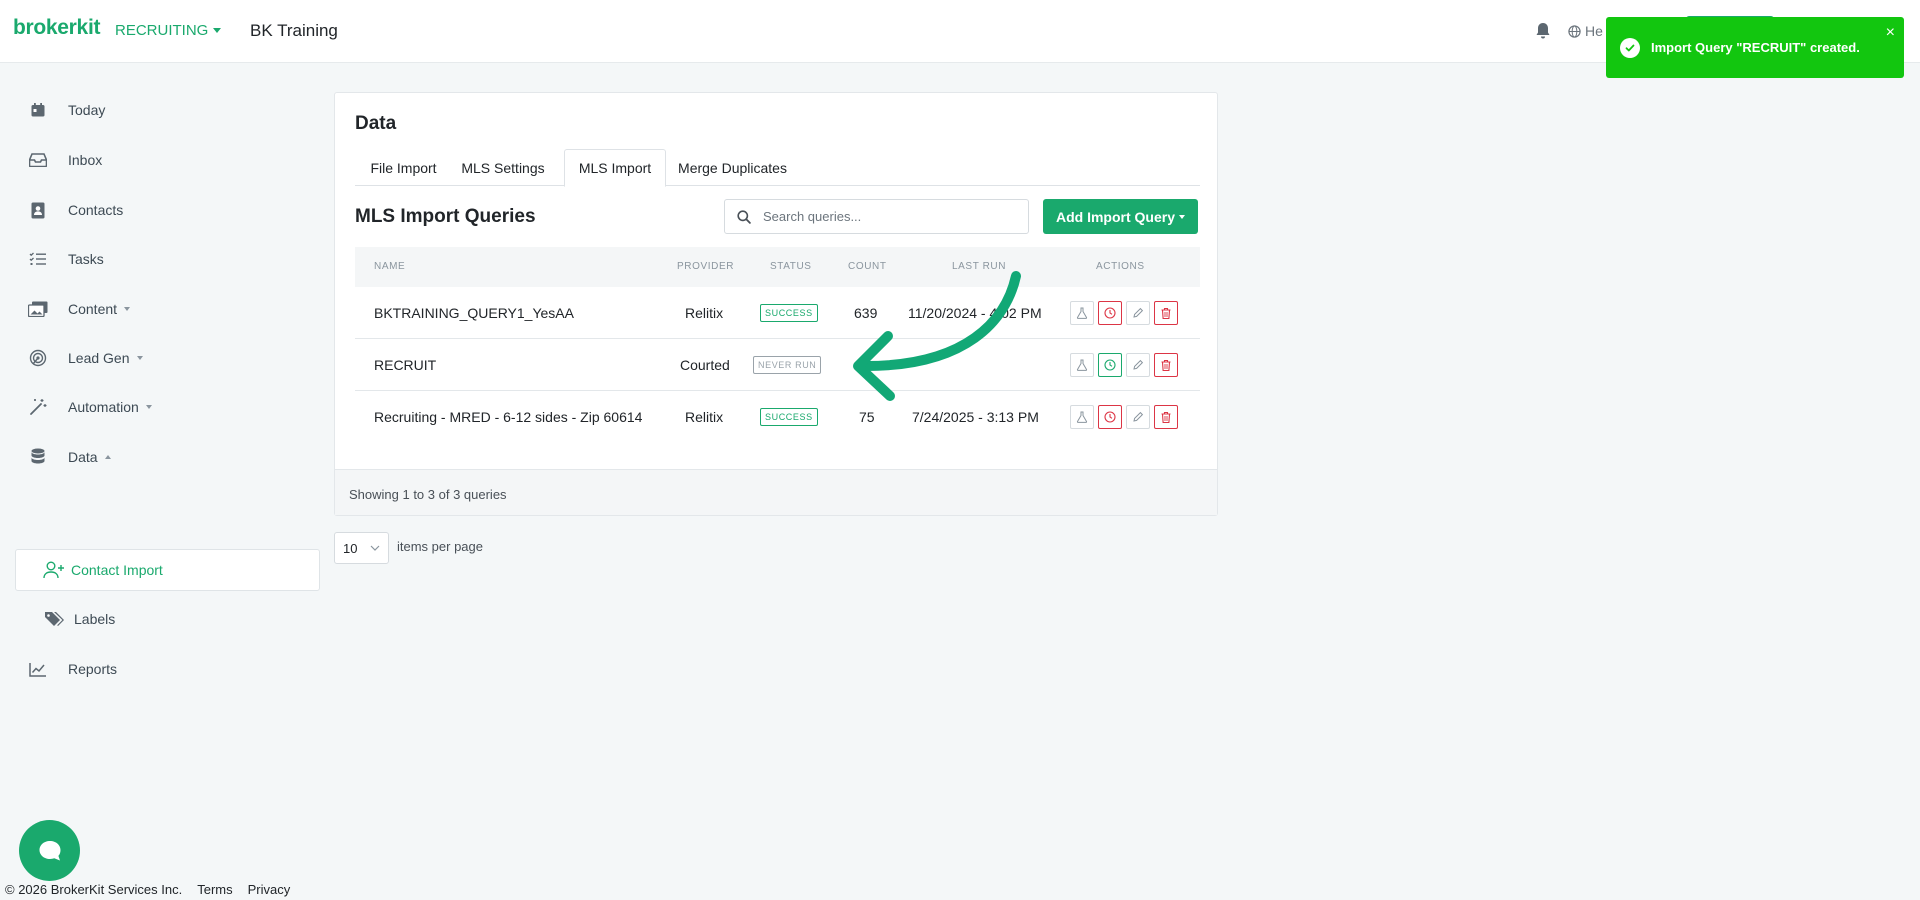  Describe the element at coordinates (389, 266) in the screenshot. I see `column-header-name: Name` at that location.